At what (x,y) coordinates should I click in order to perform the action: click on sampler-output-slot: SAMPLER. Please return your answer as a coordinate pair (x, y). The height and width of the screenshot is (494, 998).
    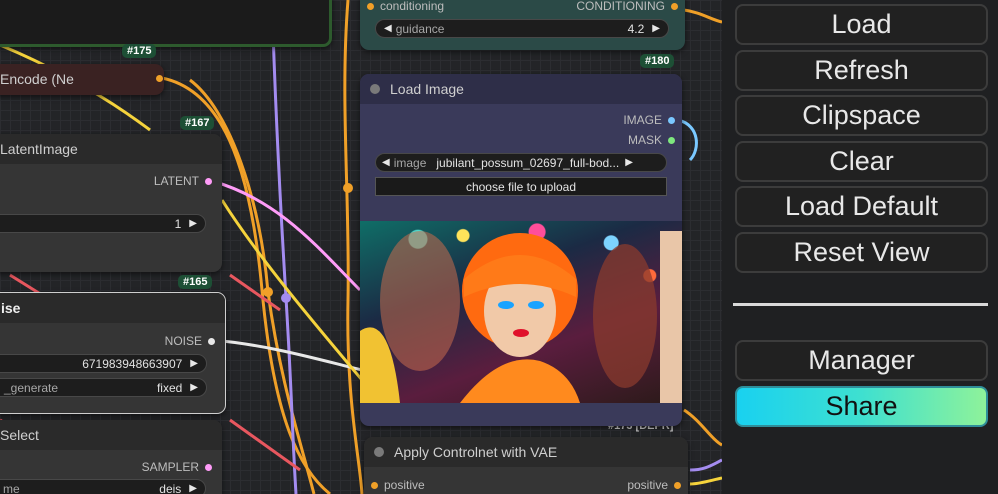
    Looking at the image, I should click on (177, 467).